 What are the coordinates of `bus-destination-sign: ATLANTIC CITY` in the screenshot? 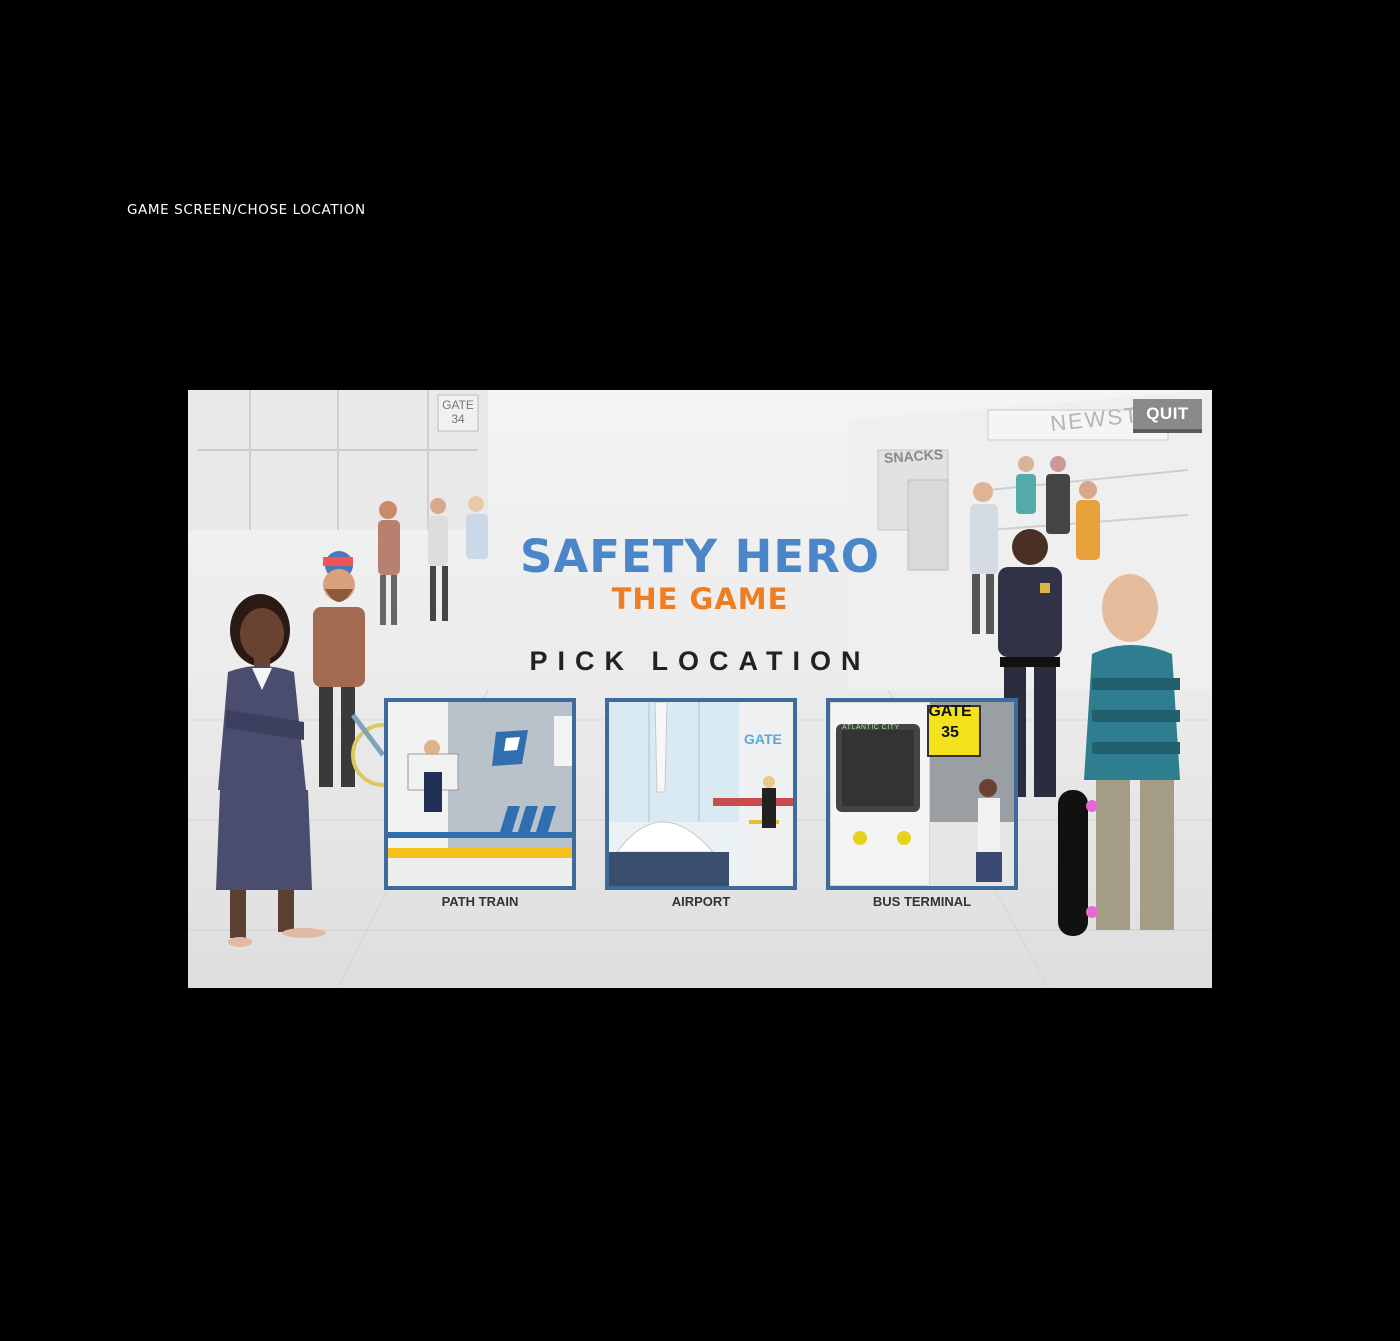 It's located at (871, 727).